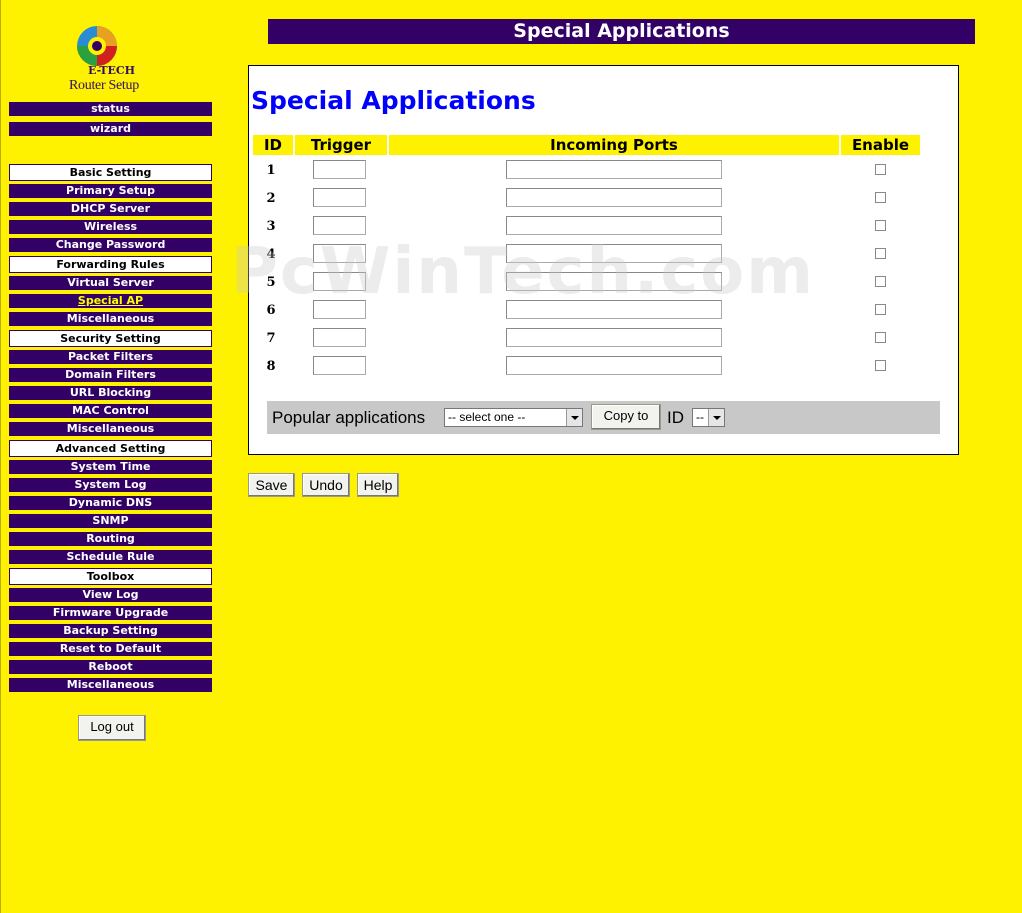 Image resolution: width=1022 pixels, height=913 pixels. I want to click on nav-section-forwarding-rules: Forwarding Rules, so click(110, 264).